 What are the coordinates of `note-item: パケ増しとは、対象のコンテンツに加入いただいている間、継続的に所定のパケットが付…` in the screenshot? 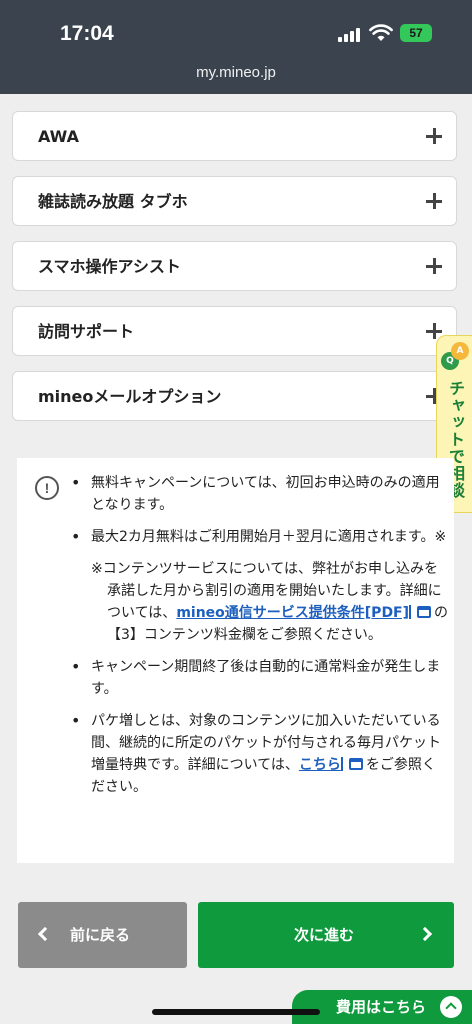 It's located at (259, 754).